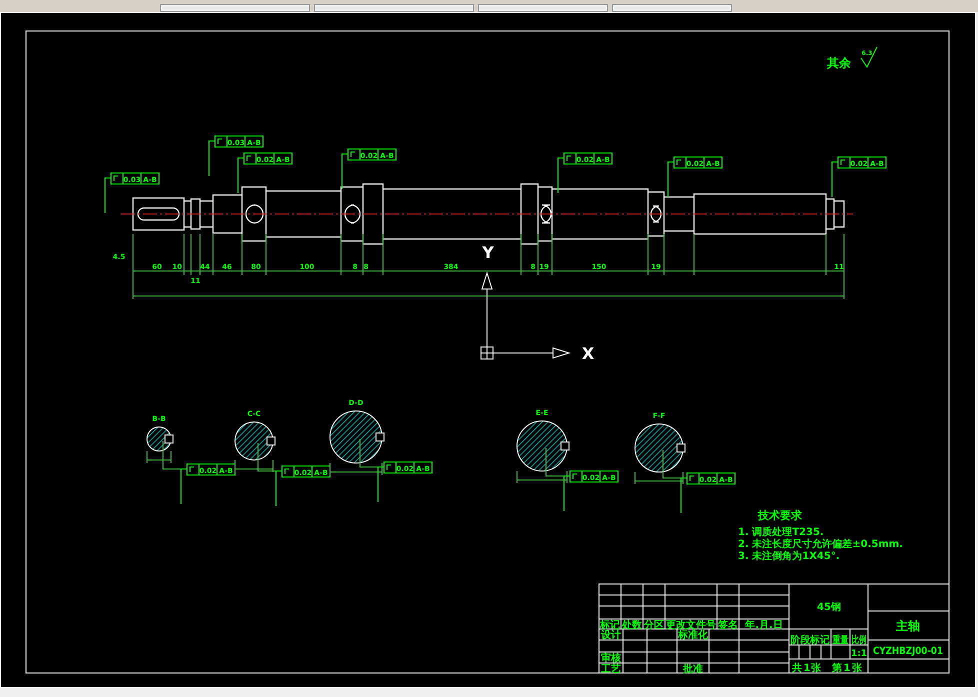 The image size is (978, 697). Describe the element at coordinates (781, 532) in the screenshot. I see `requirement-text: 1. 调质处理T235.` at that location.